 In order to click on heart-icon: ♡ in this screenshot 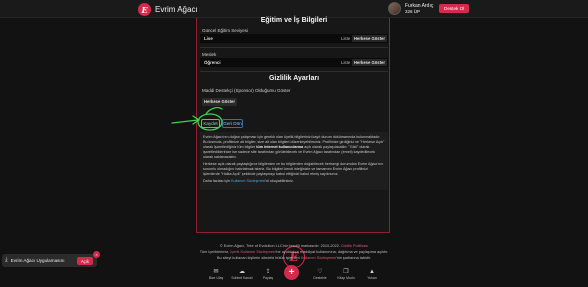, I will do `click(320, 272)`.